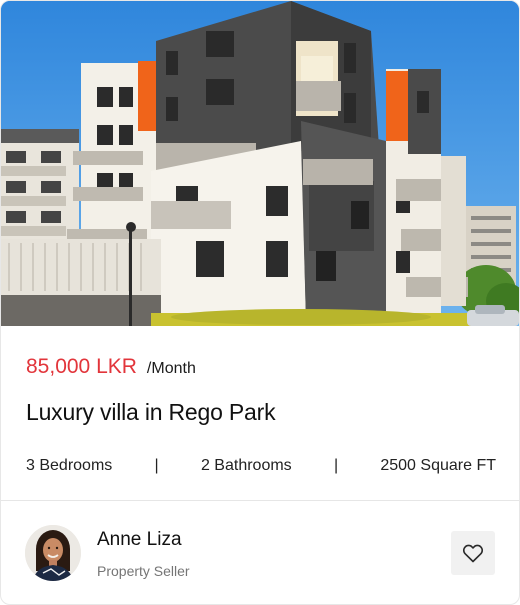 The width and height of the screenshot is (520, 605). I want to click on area: 2500 Square FT, so click(438, 465).